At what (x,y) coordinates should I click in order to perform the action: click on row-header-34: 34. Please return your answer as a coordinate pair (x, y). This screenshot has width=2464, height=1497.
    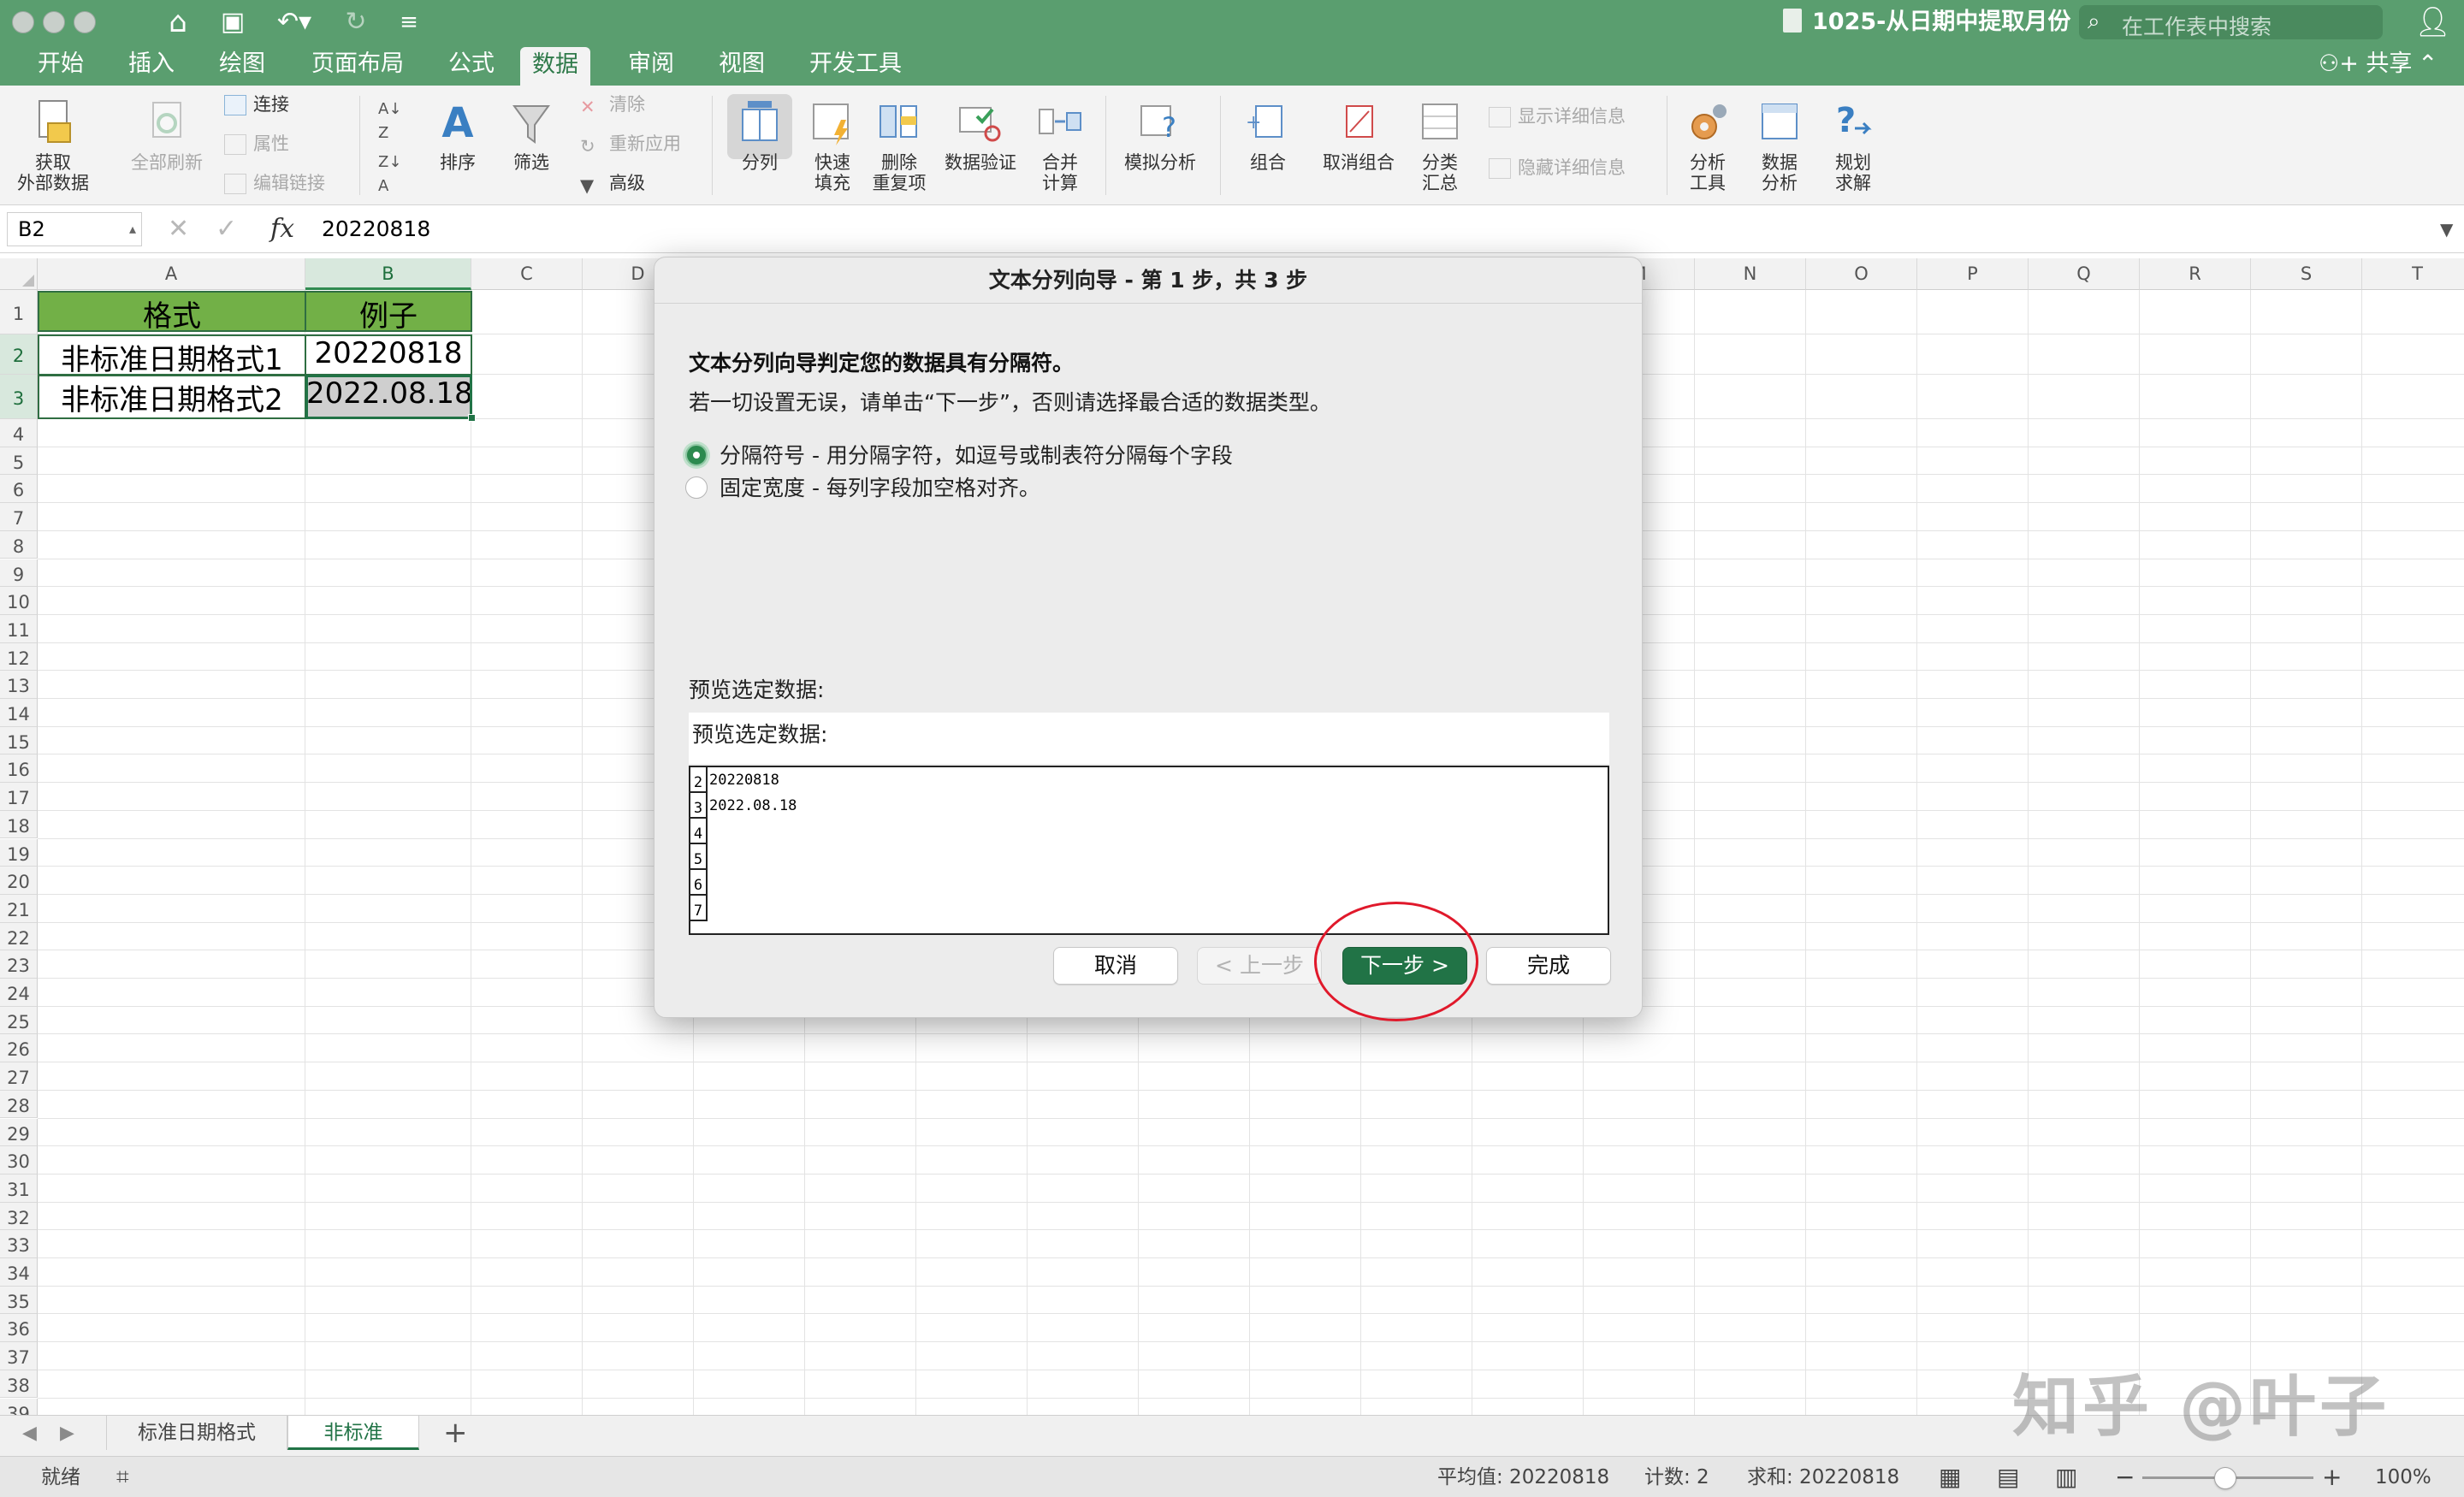
    Looking at the image, I should click on (19, 1272).